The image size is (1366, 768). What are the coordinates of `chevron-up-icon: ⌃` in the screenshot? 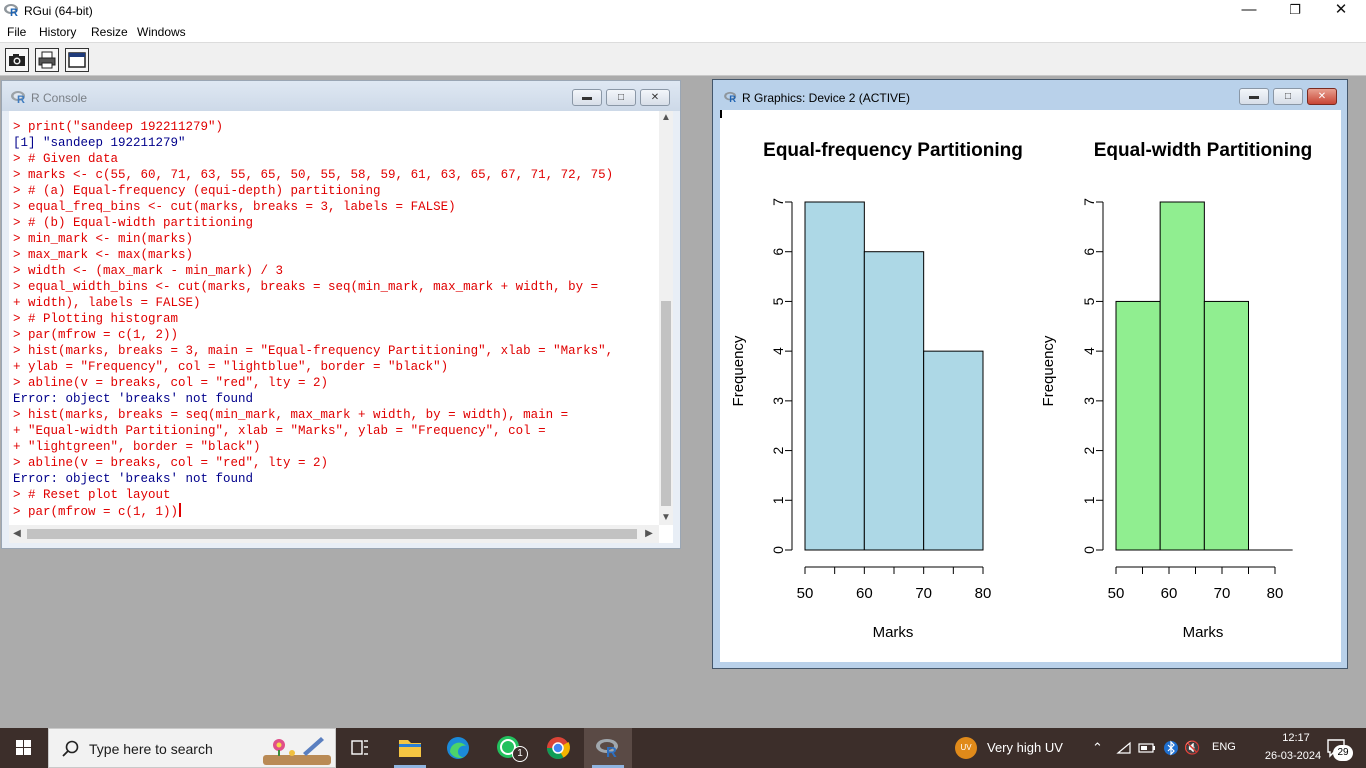 It's located at (1097, 748).